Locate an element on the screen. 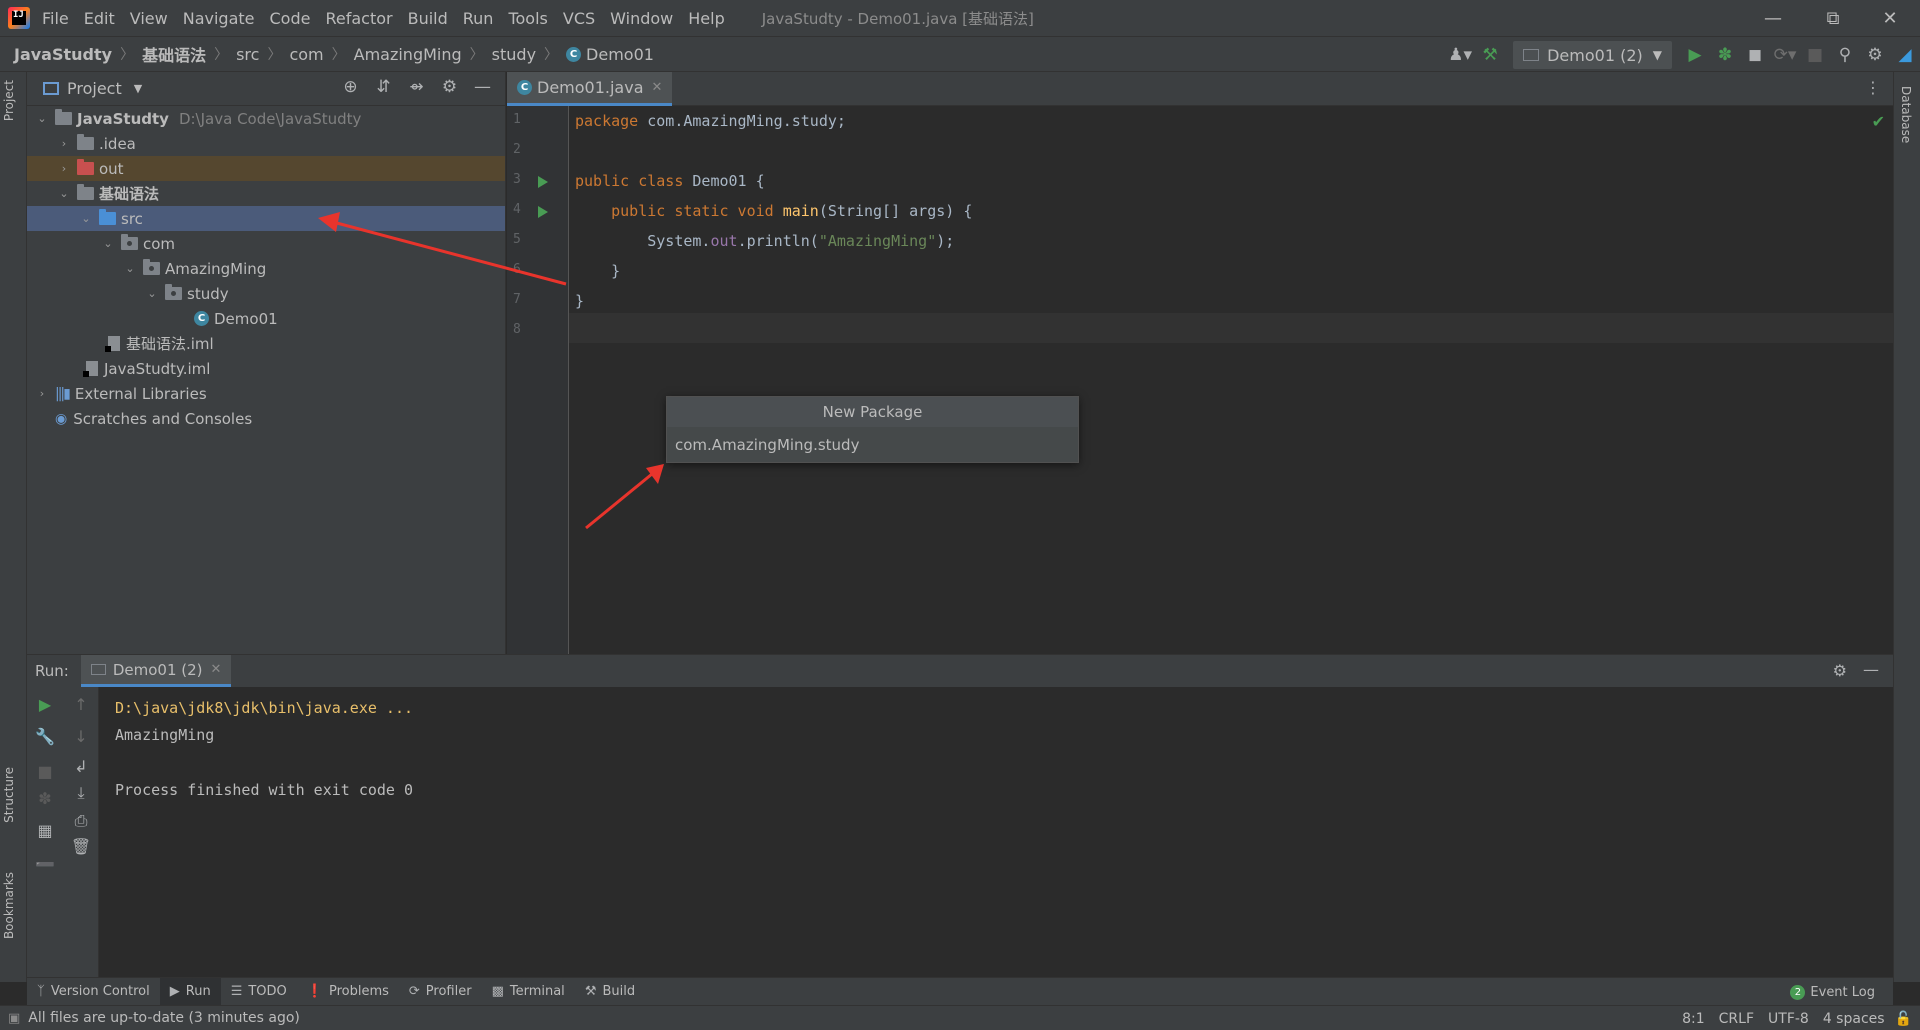 The width and height of the screenshot is (1920, 1030). breadcrumb-study: study is located at coordinates (514, 54).